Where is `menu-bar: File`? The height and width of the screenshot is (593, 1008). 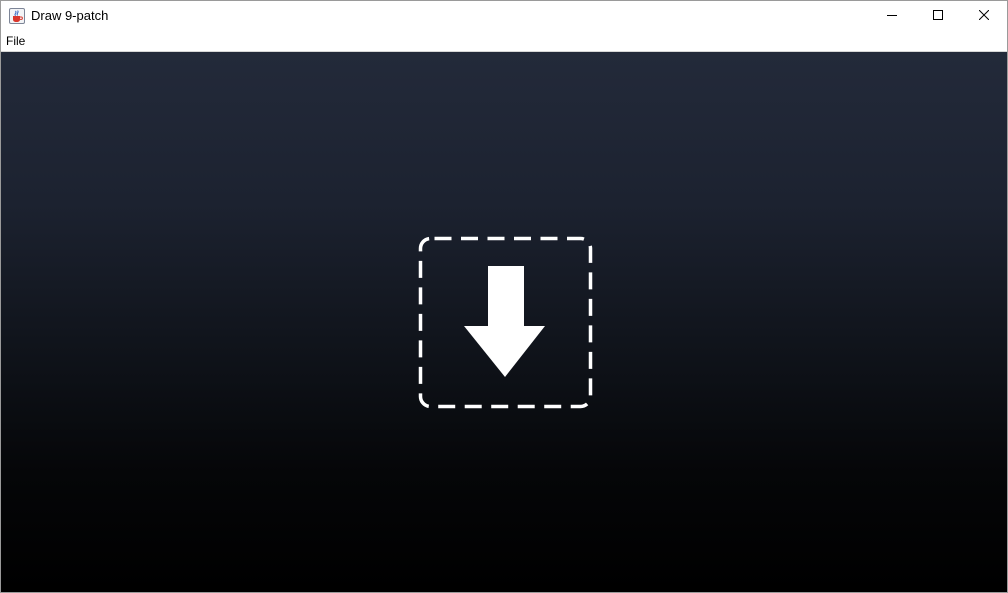 menu-bar: File is located at coordinates (504, 41).